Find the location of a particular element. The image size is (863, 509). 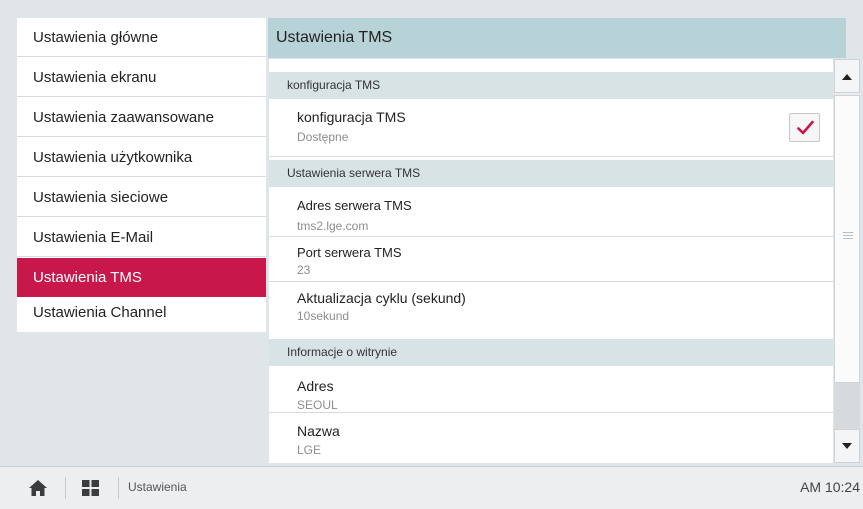

tms-enabled-checkbox is located at coordinates (804, 127).